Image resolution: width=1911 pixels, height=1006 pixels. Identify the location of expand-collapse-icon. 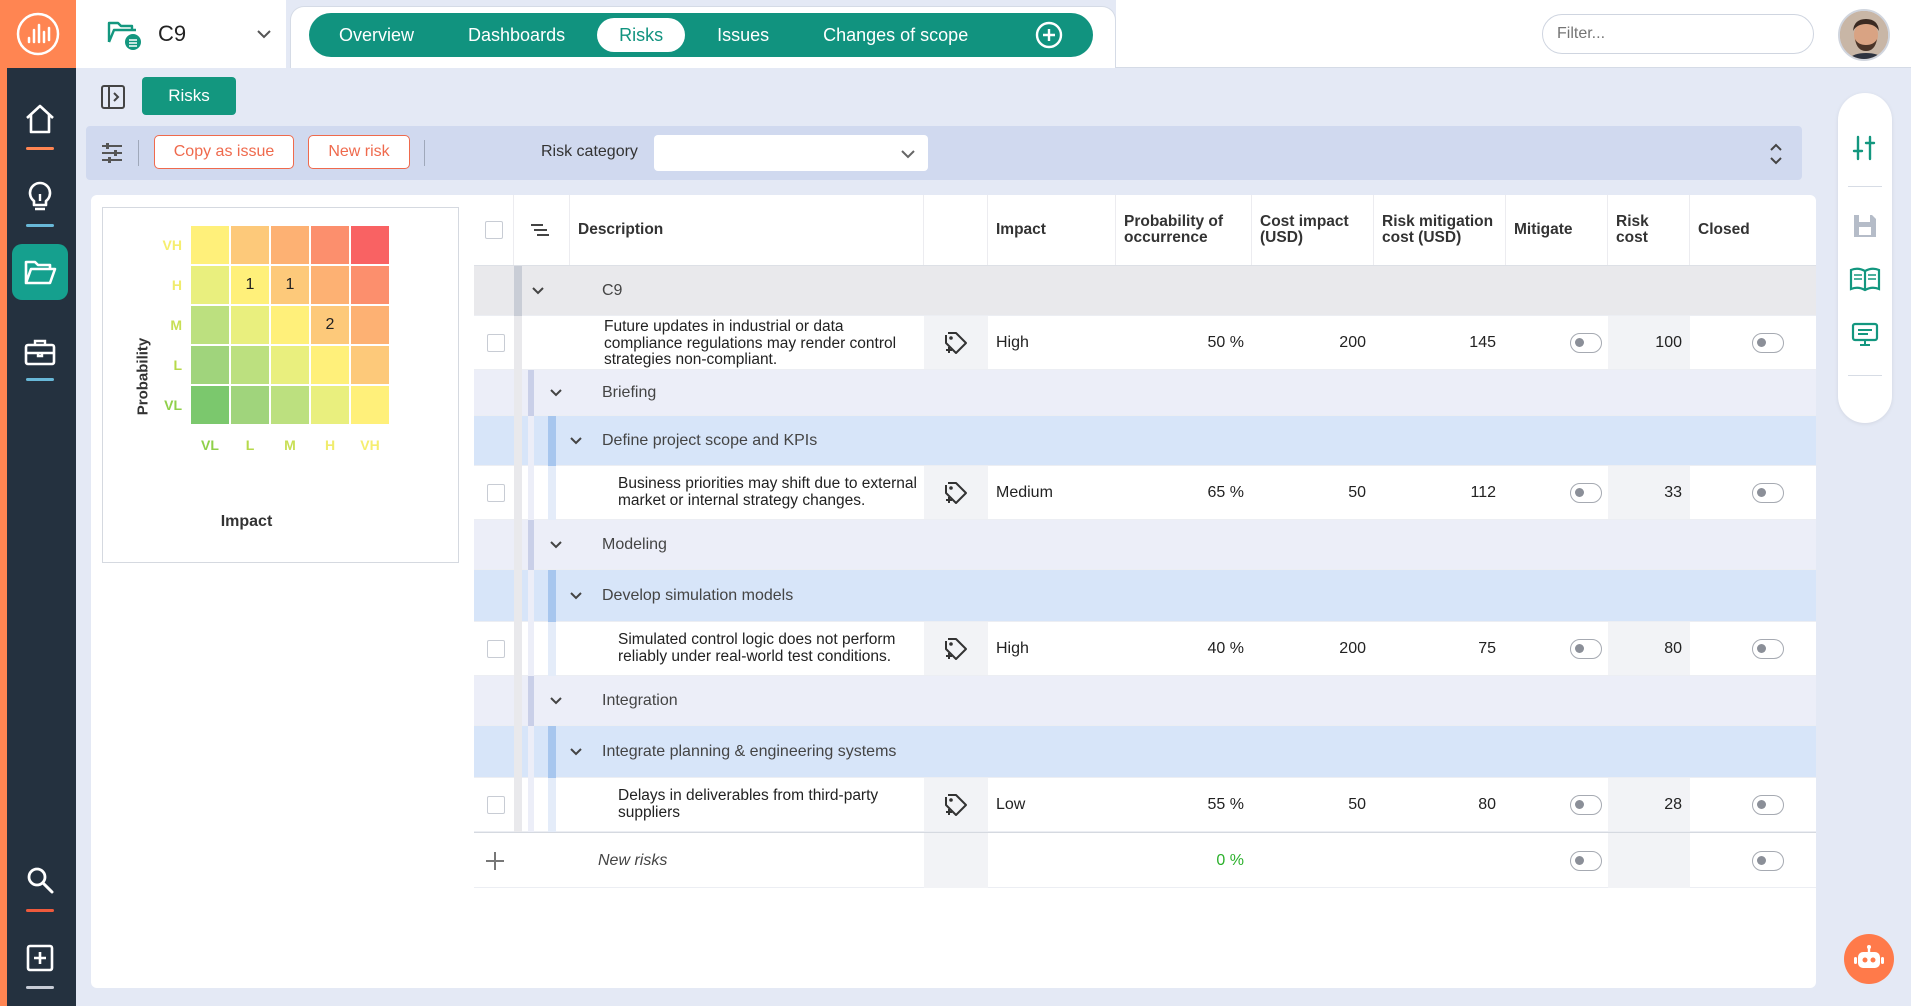
(1776, 154).